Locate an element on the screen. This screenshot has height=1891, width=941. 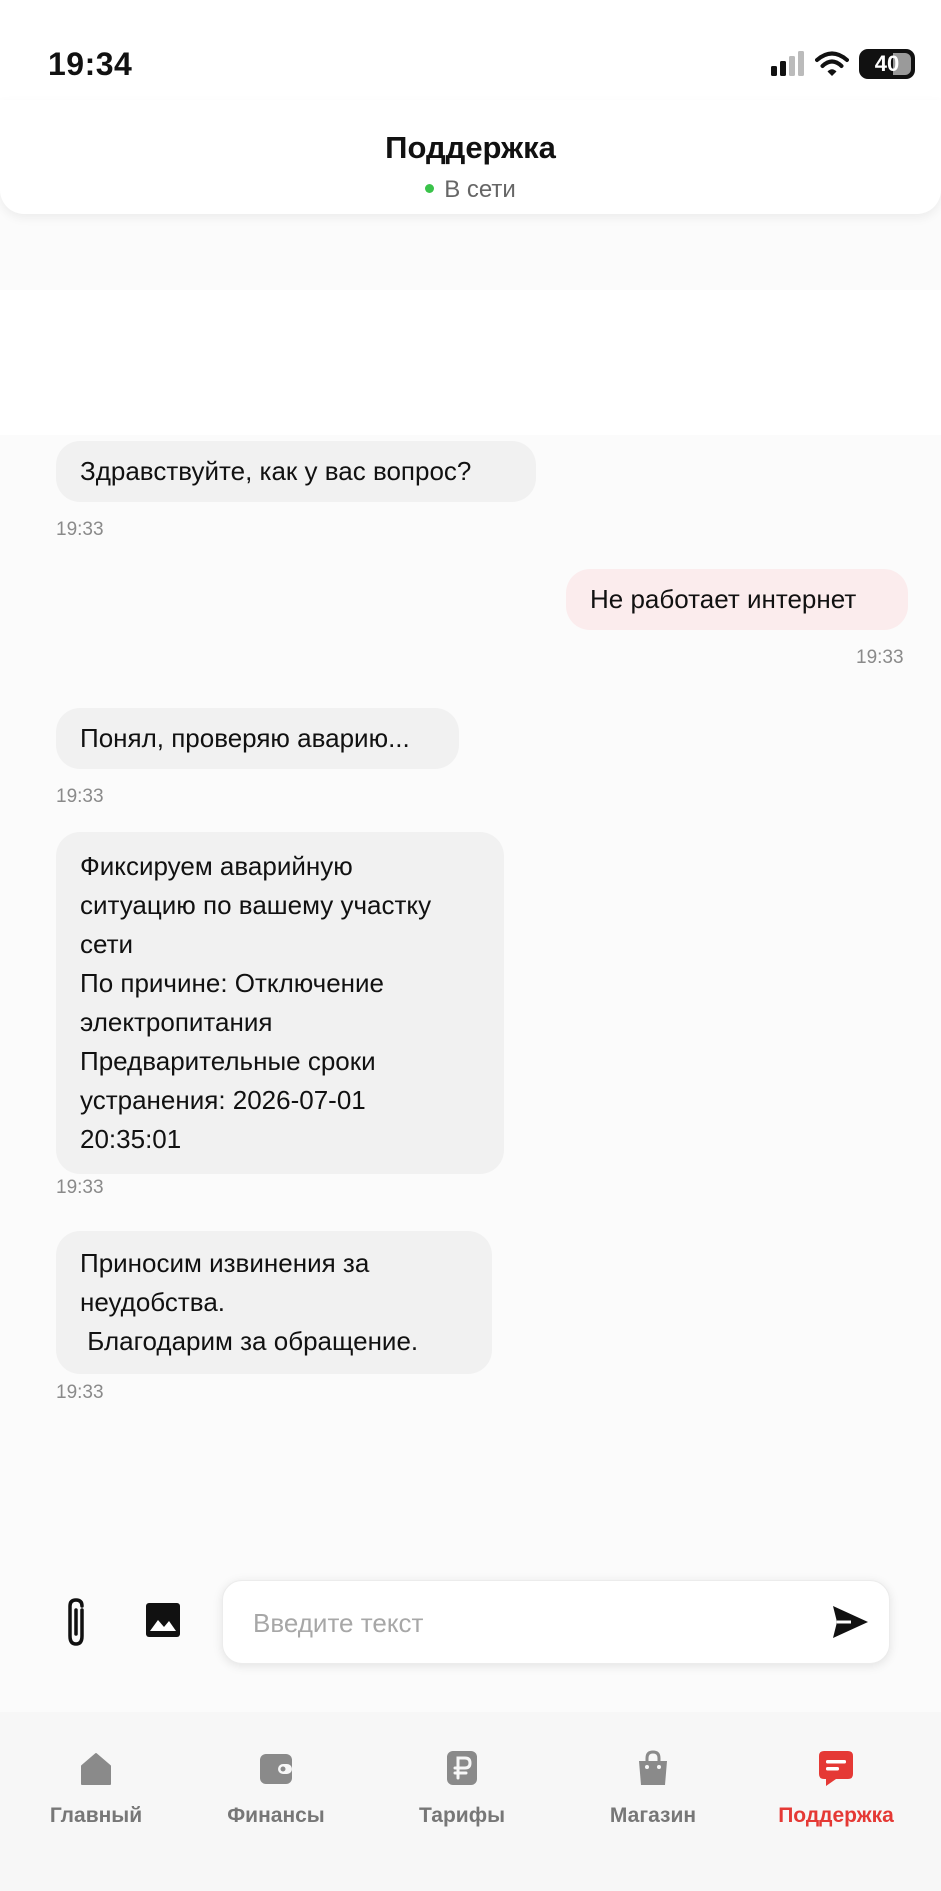
wifi-icon is located at coordinates (832, 63).